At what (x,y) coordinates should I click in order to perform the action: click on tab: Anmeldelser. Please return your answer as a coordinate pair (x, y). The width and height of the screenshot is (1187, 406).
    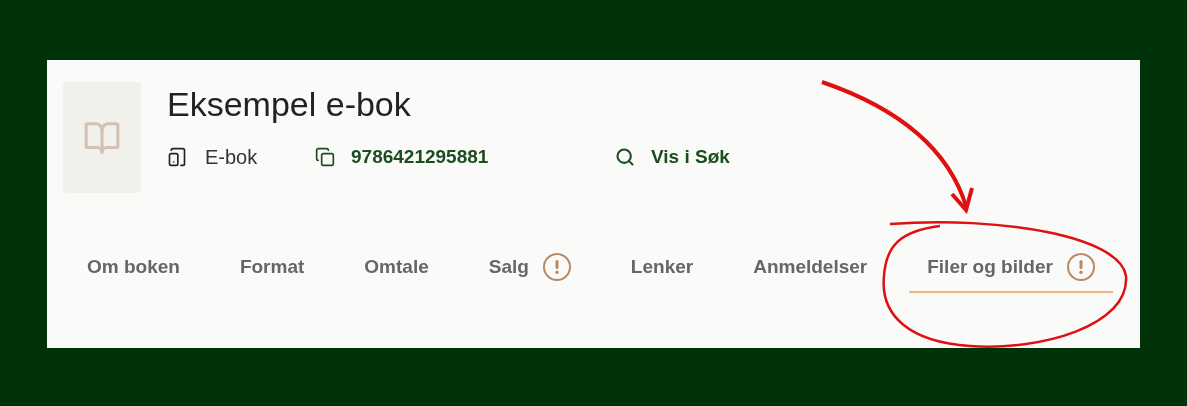
    Looking at the image, I should click on (810, 268).